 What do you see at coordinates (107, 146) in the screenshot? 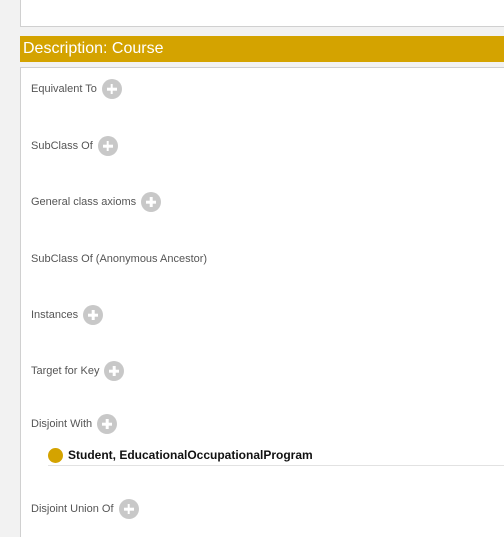
I see `add-subclass-of-button` at bounding box center [107, 146].